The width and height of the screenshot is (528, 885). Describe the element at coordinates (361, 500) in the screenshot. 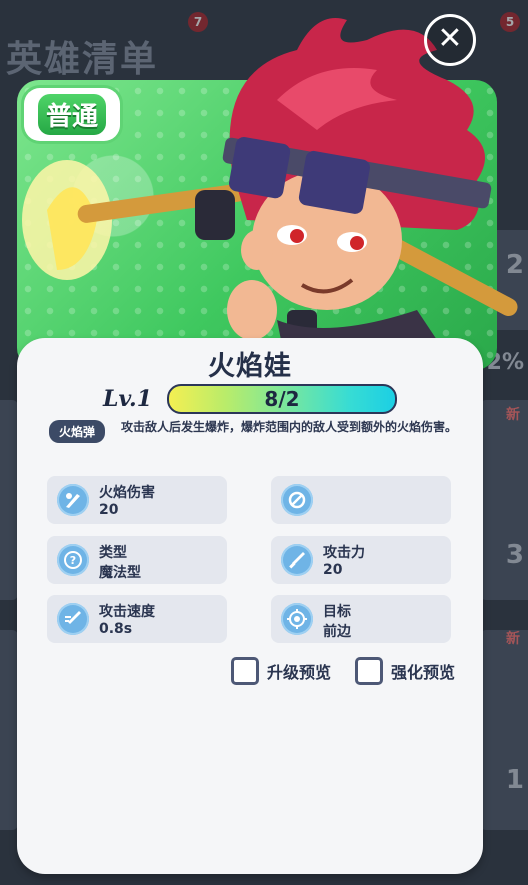

I see `stat-empty` at that location.